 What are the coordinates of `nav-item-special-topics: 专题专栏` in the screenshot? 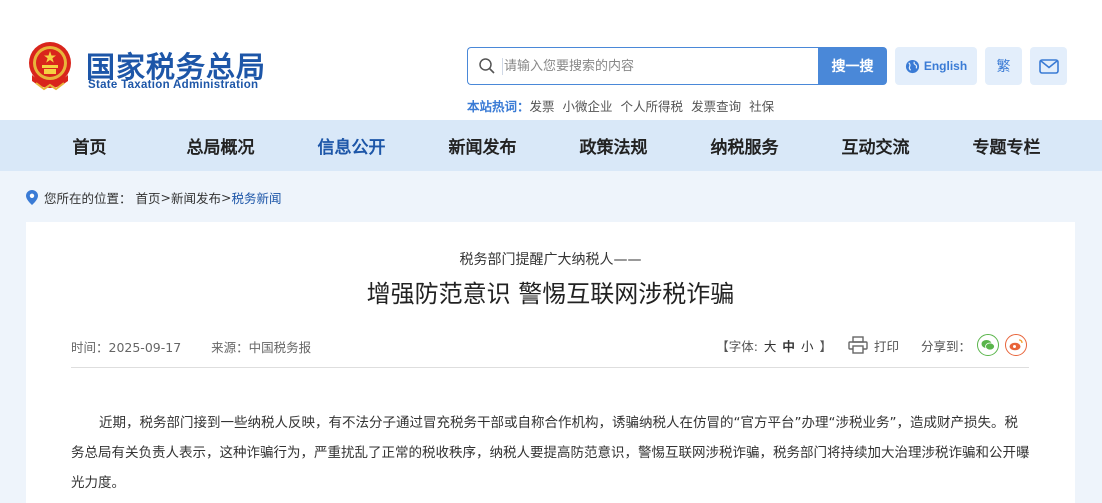 It's located at (1006, 145).